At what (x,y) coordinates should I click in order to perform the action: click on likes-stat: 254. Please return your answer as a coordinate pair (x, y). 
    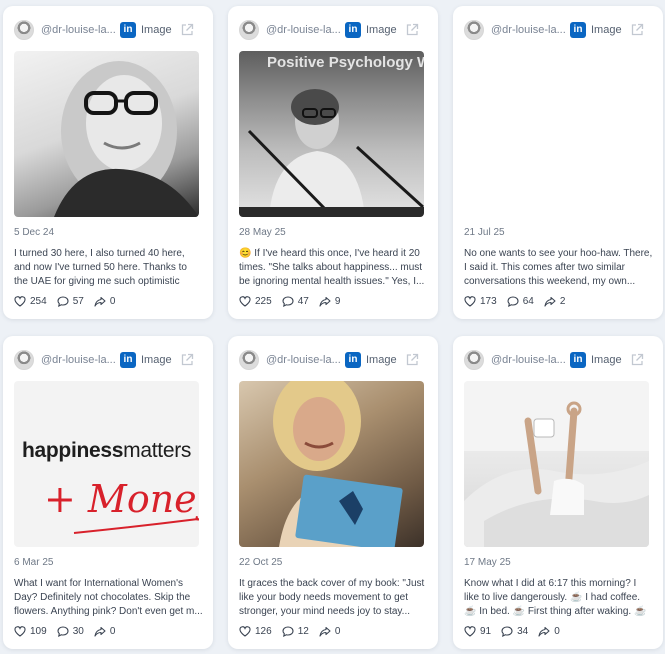
    Looking at the image, I should click on (30, 301).